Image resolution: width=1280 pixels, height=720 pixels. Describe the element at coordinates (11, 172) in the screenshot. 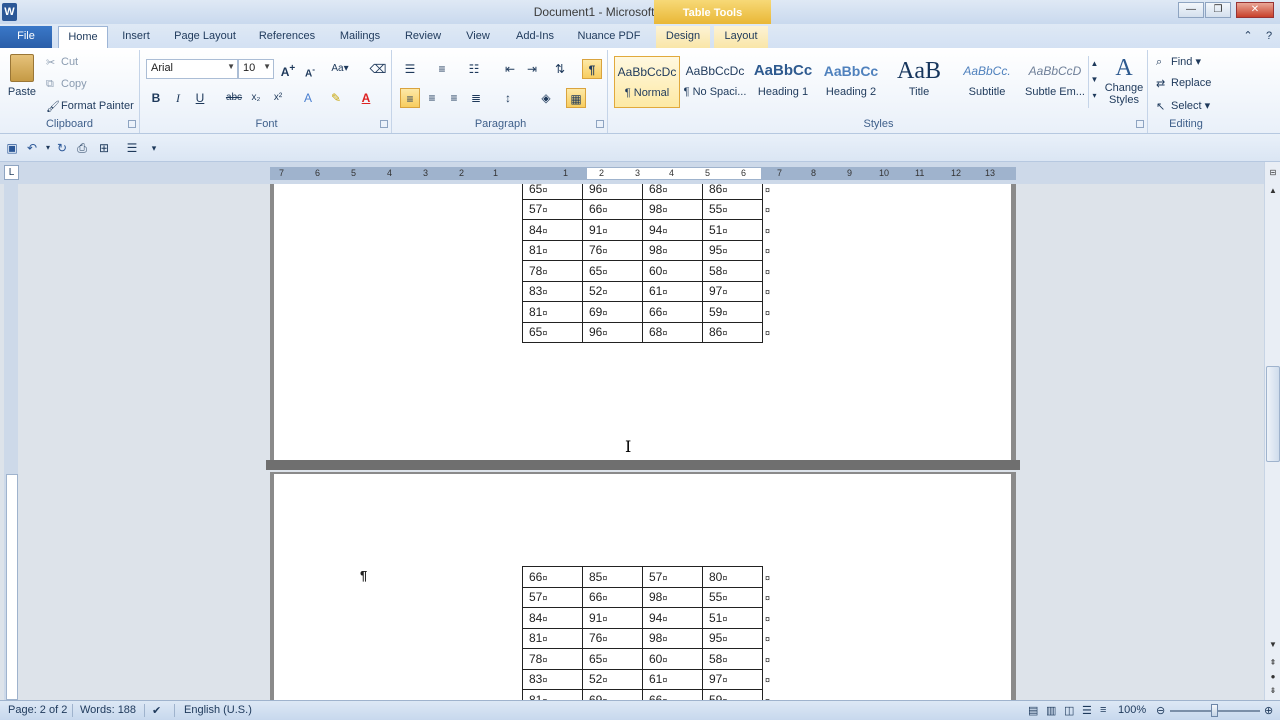

I see `tab-selector-icon: L` at that location.